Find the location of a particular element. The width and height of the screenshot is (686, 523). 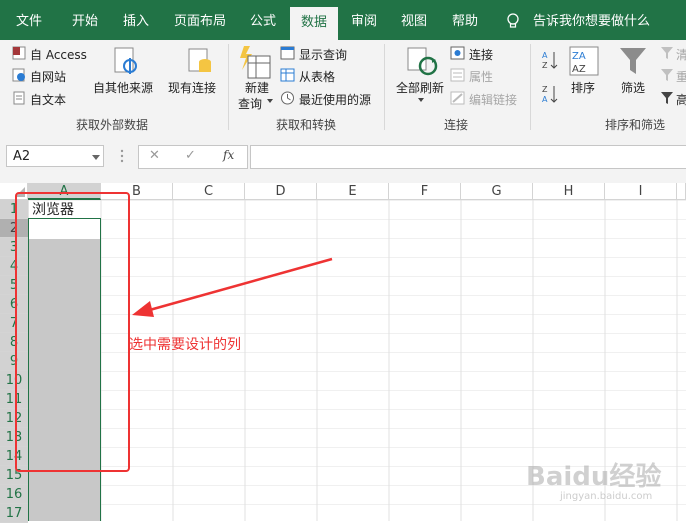

cancel-button: ✕ is located at coordinates (154, 155).